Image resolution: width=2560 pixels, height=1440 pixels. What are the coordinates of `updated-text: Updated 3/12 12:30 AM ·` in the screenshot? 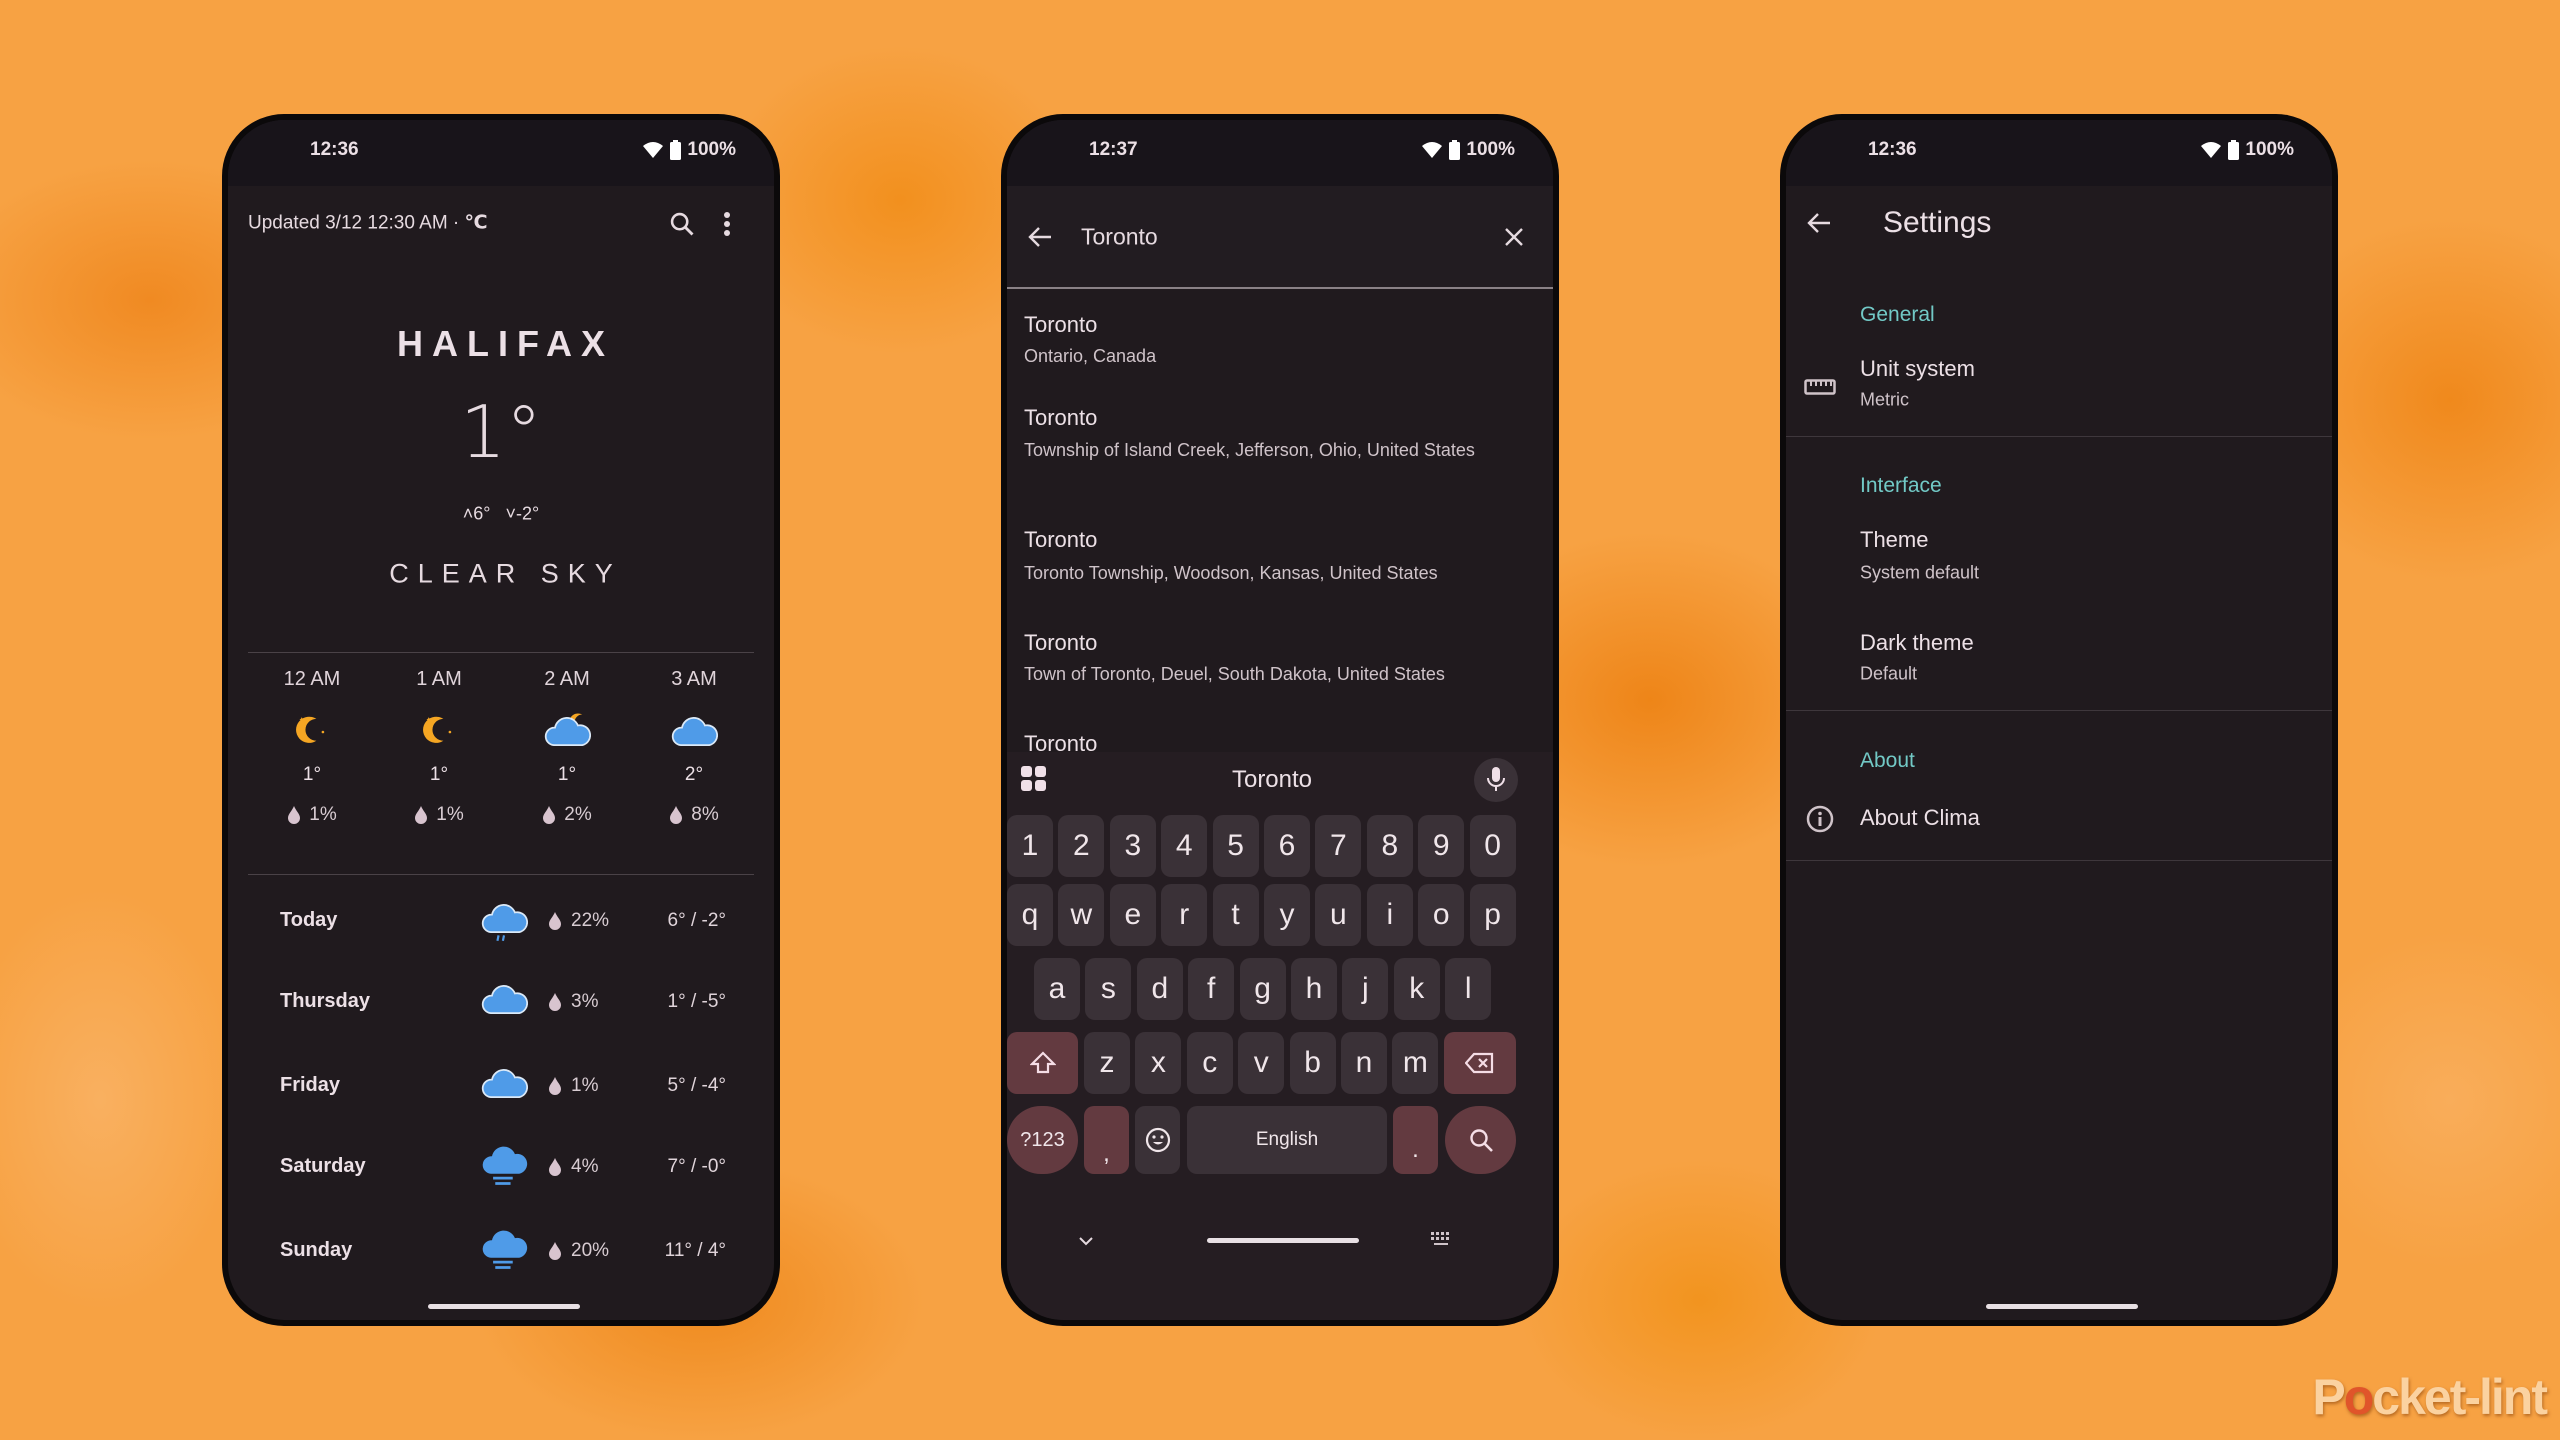 It's located at (356, 223).